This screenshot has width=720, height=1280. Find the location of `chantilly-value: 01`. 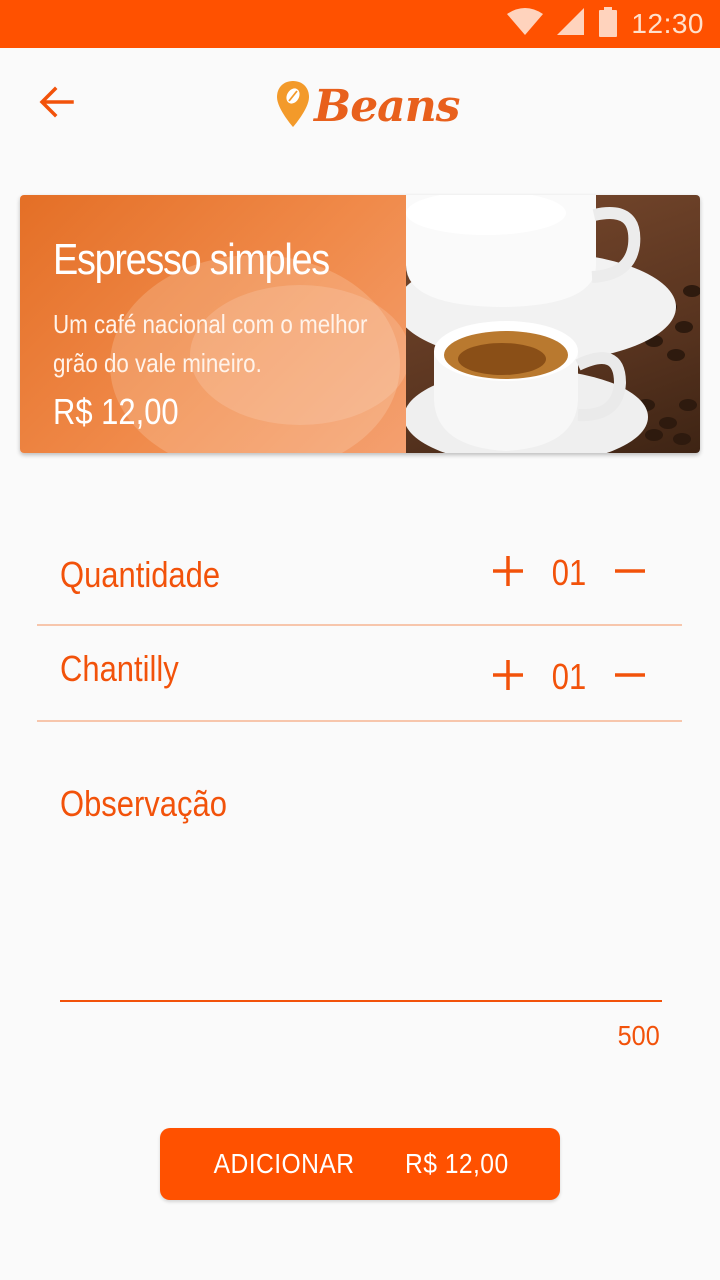

chantilly-value: 01 is located at coordinates (569, 676).